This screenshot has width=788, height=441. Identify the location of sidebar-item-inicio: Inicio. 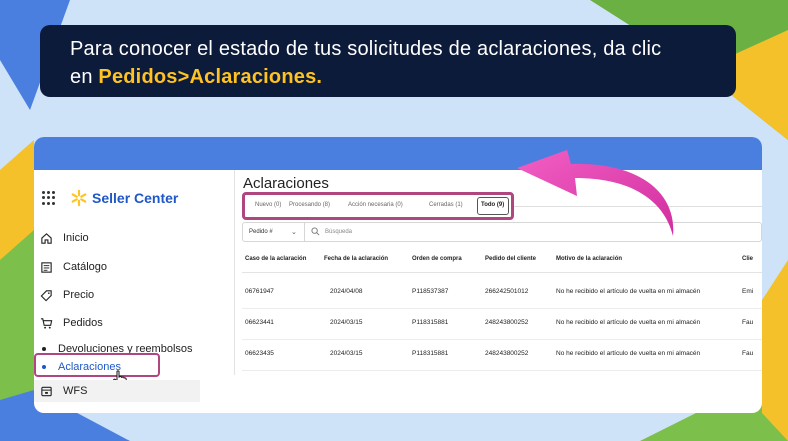
(64, 238).